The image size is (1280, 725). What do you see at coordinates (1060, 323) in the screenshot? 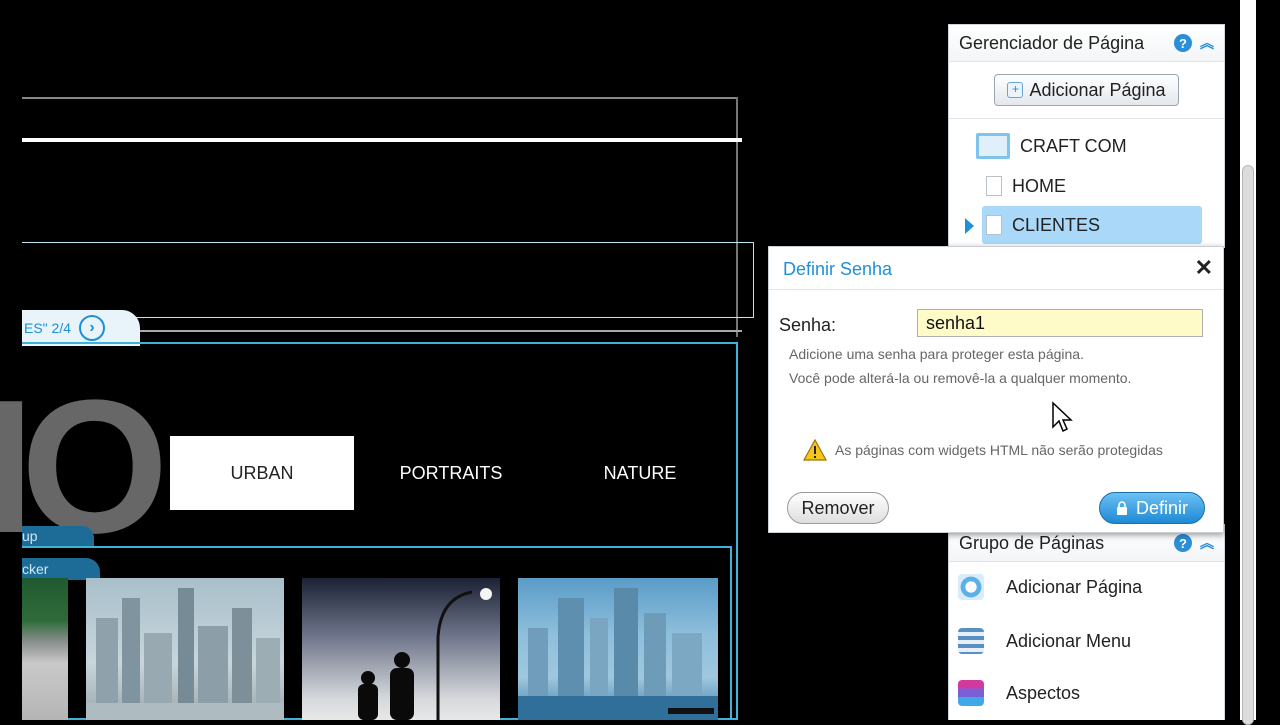
I see `password-input` at bounding box center [1060, 323].